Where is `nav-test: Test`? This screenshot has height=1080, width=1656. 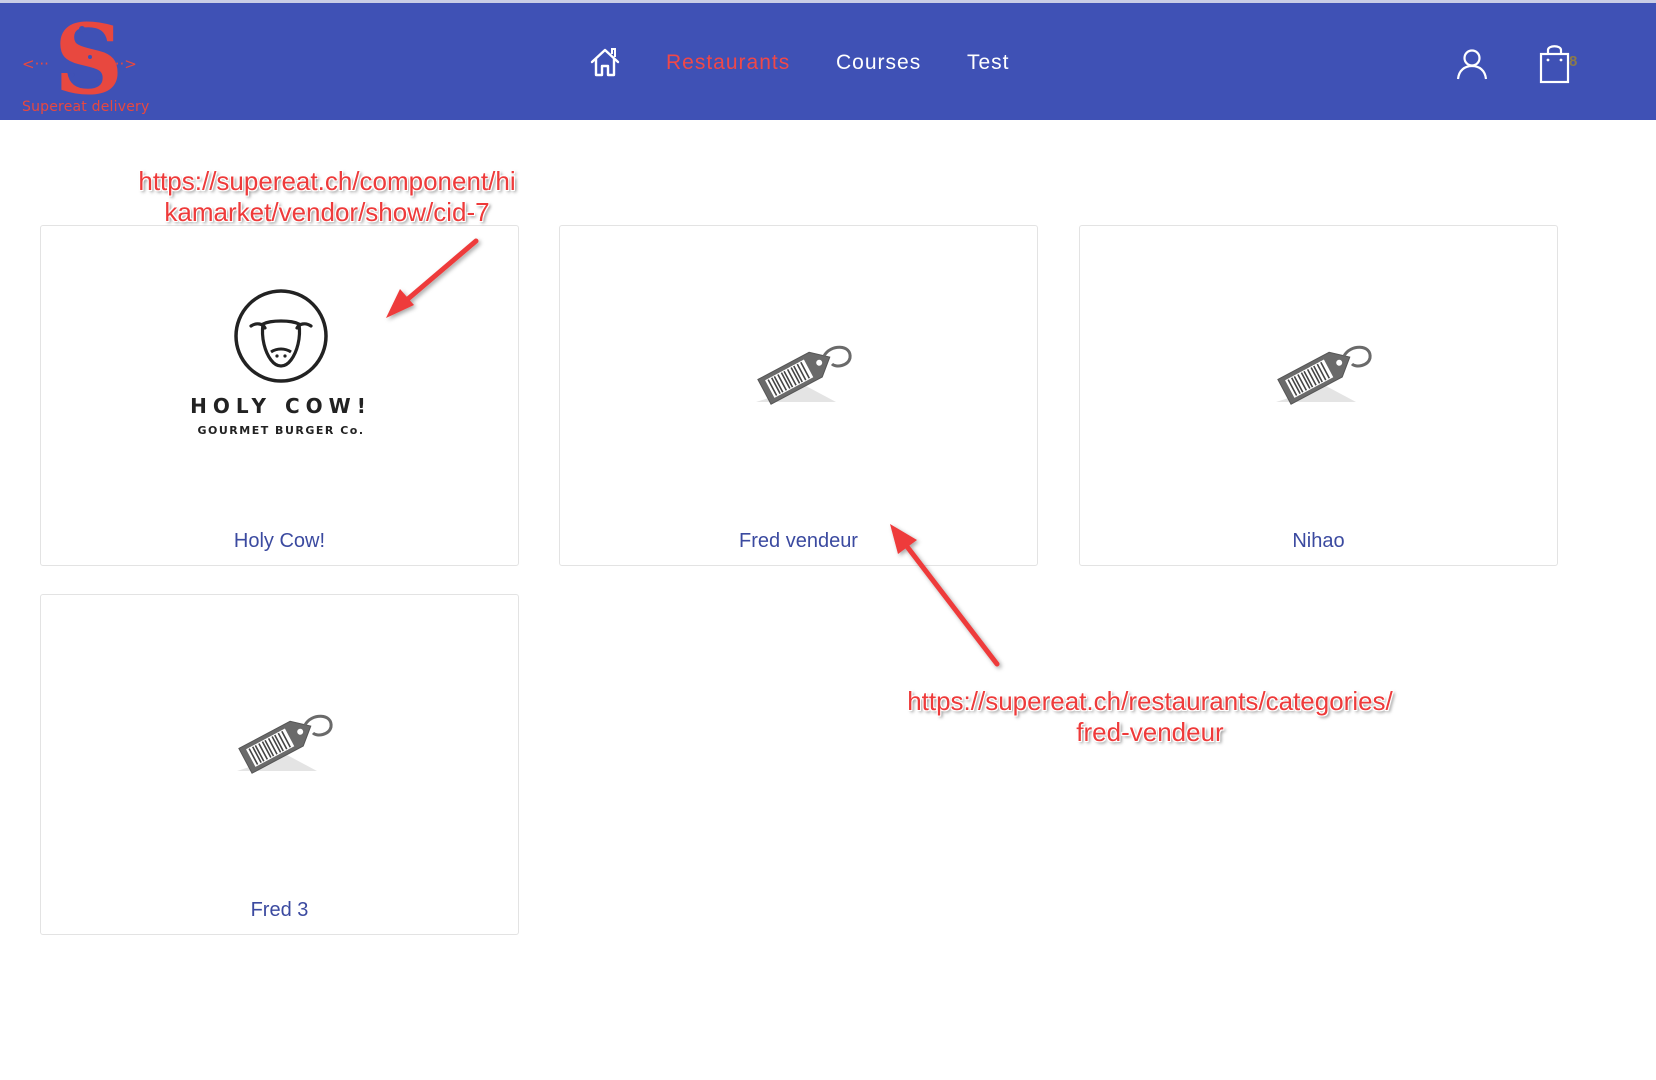
nav-test: Test is located at coordinates (988, 63).